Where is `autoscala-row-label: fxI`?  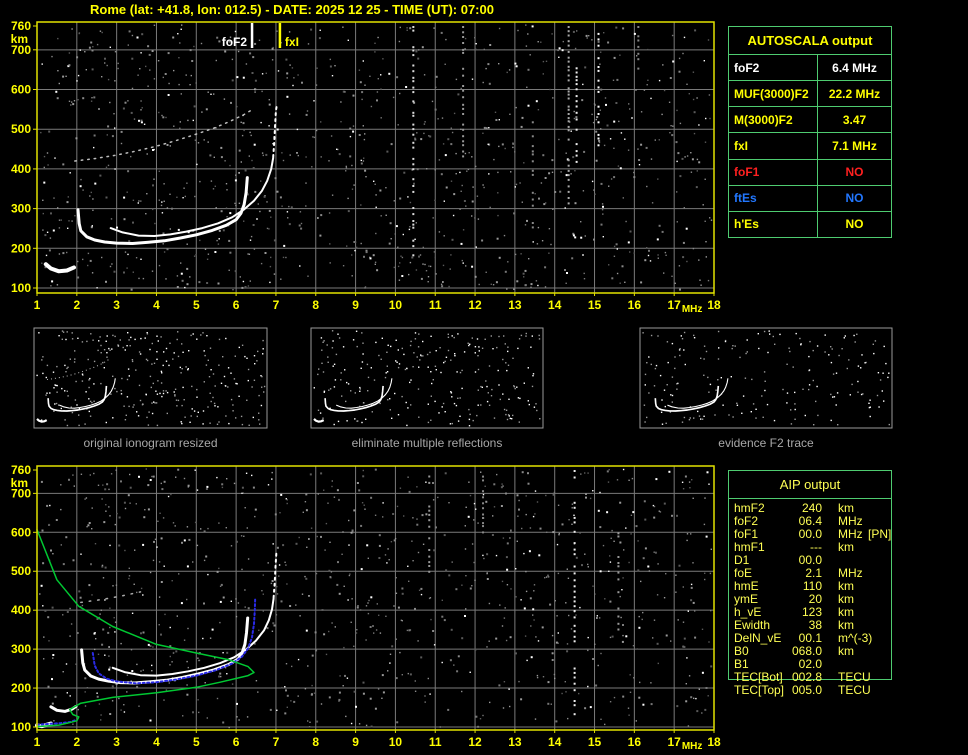
autoscala-row-label: fxI is located at coordinates (773, 146).